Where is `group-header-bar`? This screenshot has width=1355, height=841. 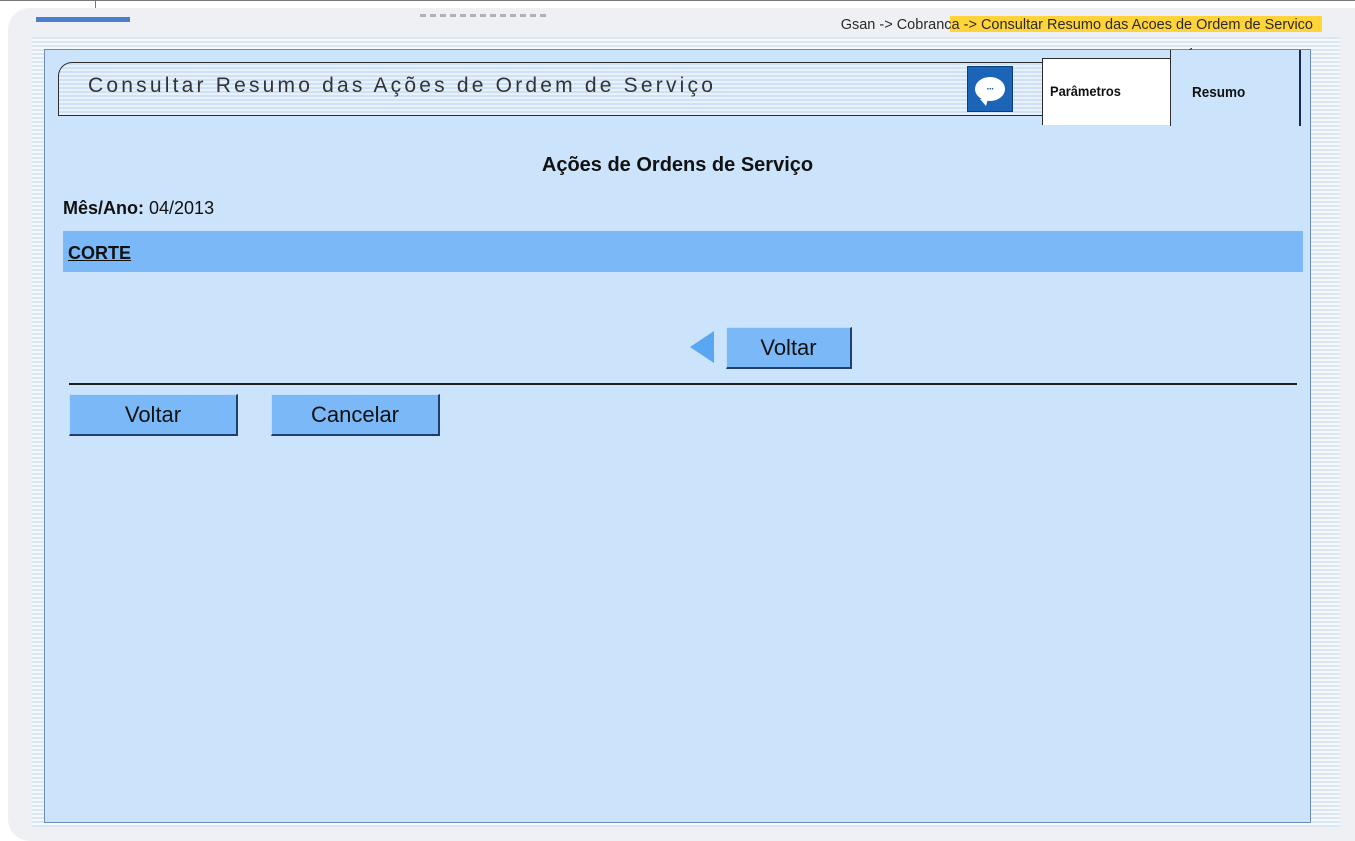 group-header-bar is located at coordinates (683, 251).